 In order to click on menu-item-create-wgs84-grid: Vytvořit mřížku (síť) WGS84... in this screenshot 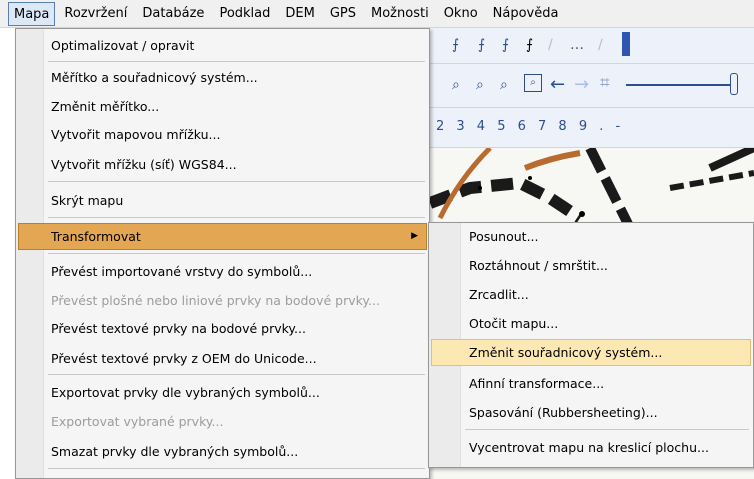, I will do `click(222, 164)`.